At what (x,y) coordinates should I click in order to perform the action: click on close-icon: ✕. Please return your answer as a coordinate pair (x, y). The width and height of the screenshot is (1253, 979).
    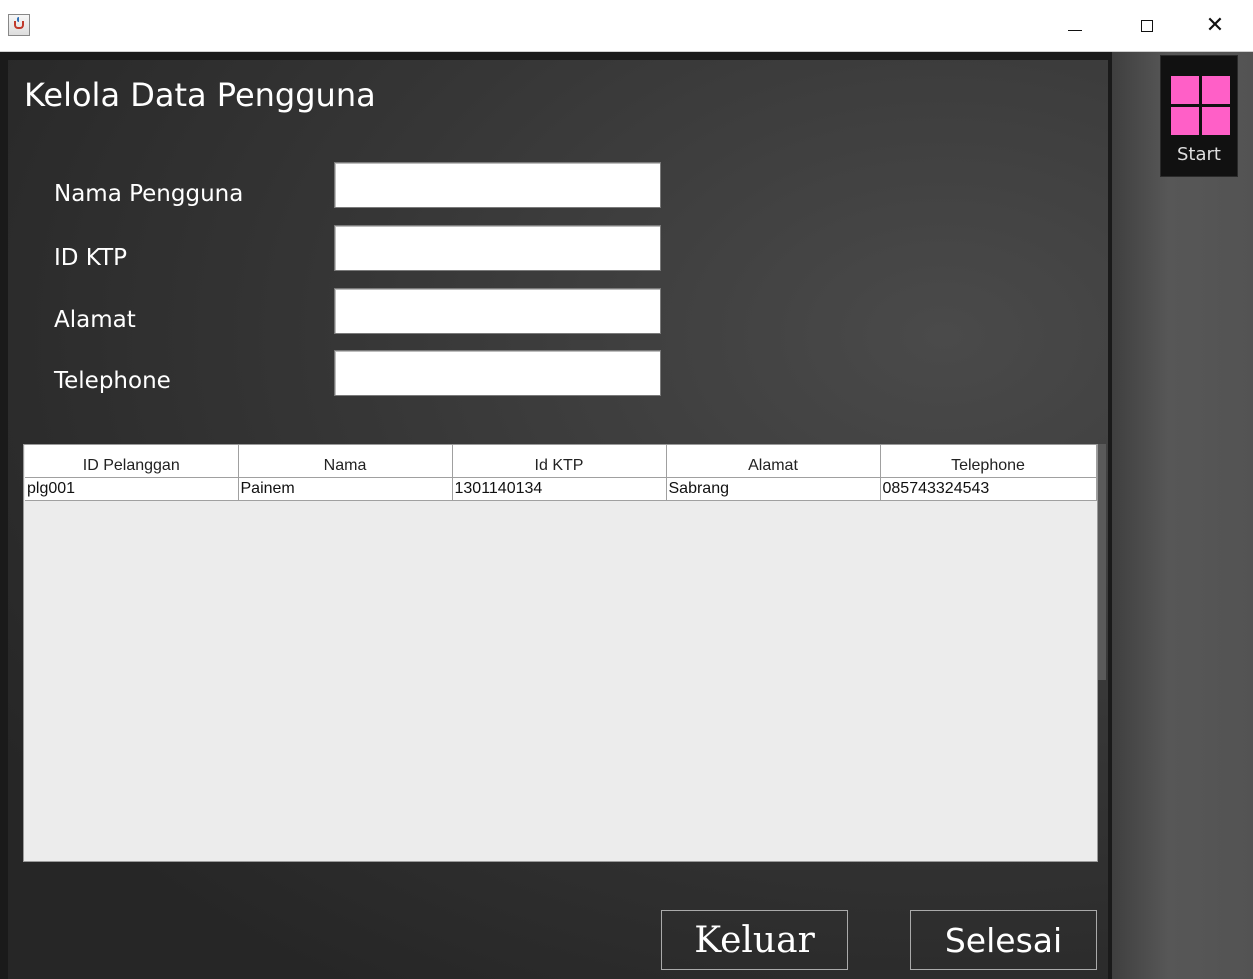
    Looking at the image, I should click on (1215, 25).